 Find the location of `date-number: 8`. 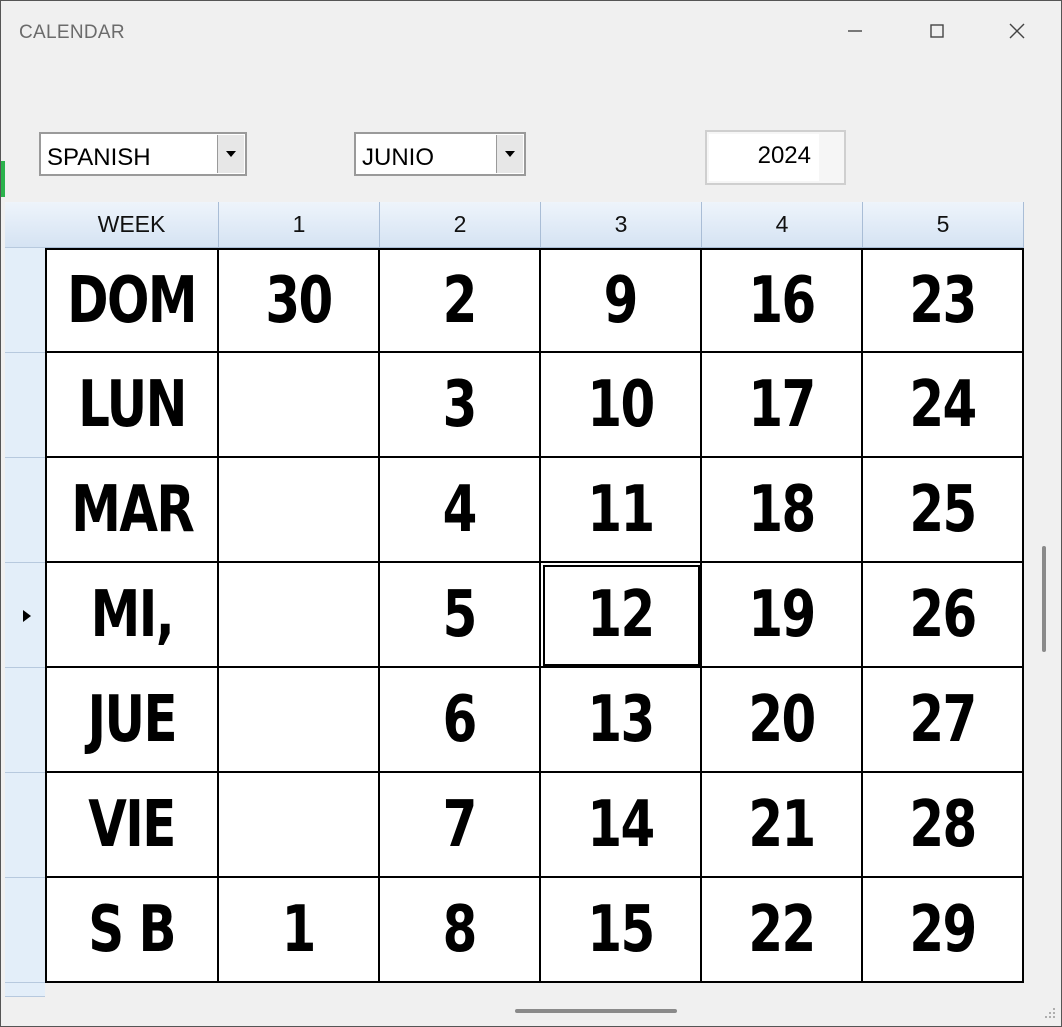

date-number: 8 is located at coordinates (460, 929).